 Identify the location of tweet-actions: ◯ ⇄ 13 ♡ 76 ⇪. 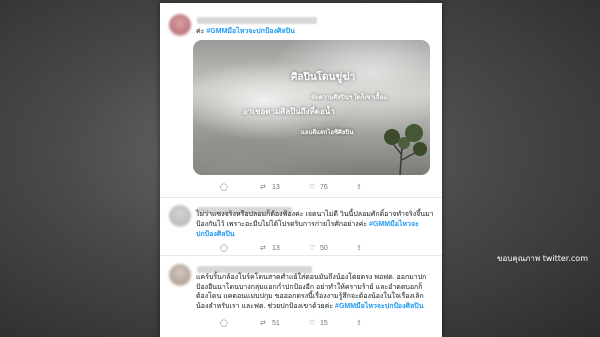
(320, 188).